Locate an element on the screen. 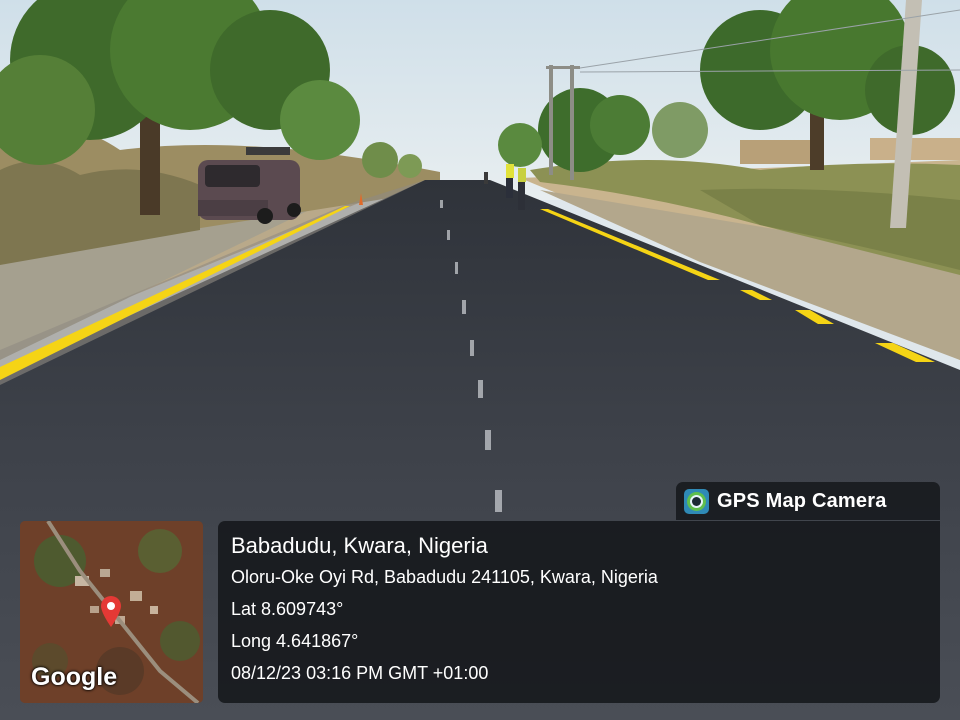  timestamp-readout: 08/12/23 03:16 PM GMT +01:00 is located at coordinates (360, 673).